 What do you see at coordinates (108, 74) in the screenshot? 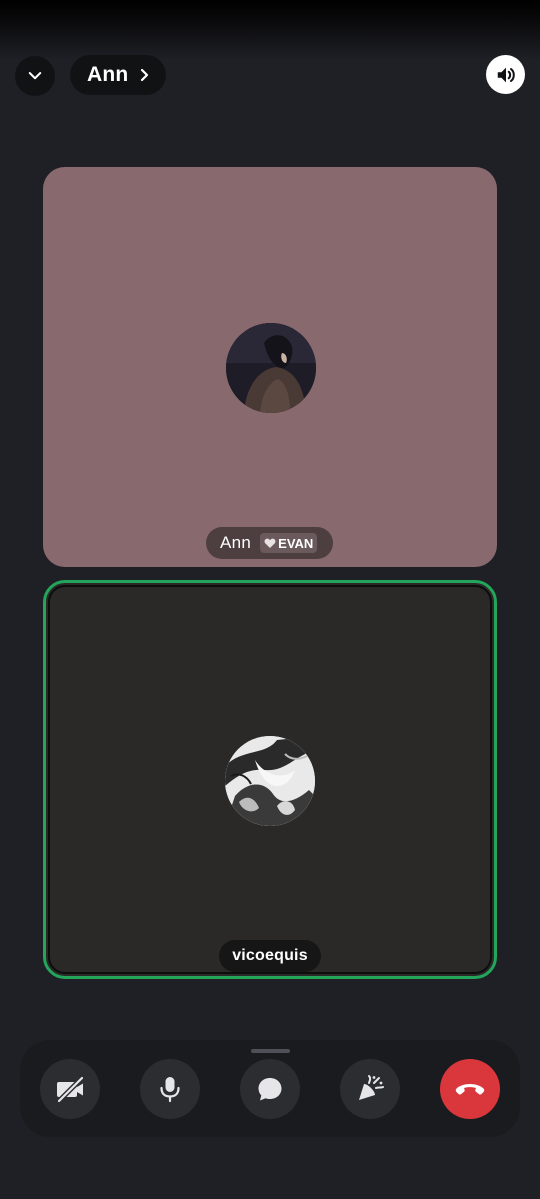
I see `call-title: Ann` at bounding box center [108, 74].